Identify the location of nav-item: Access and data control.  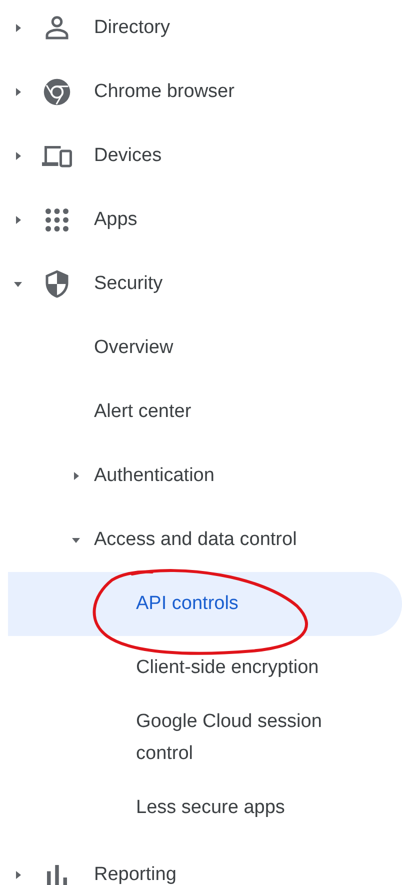
(205, 540).